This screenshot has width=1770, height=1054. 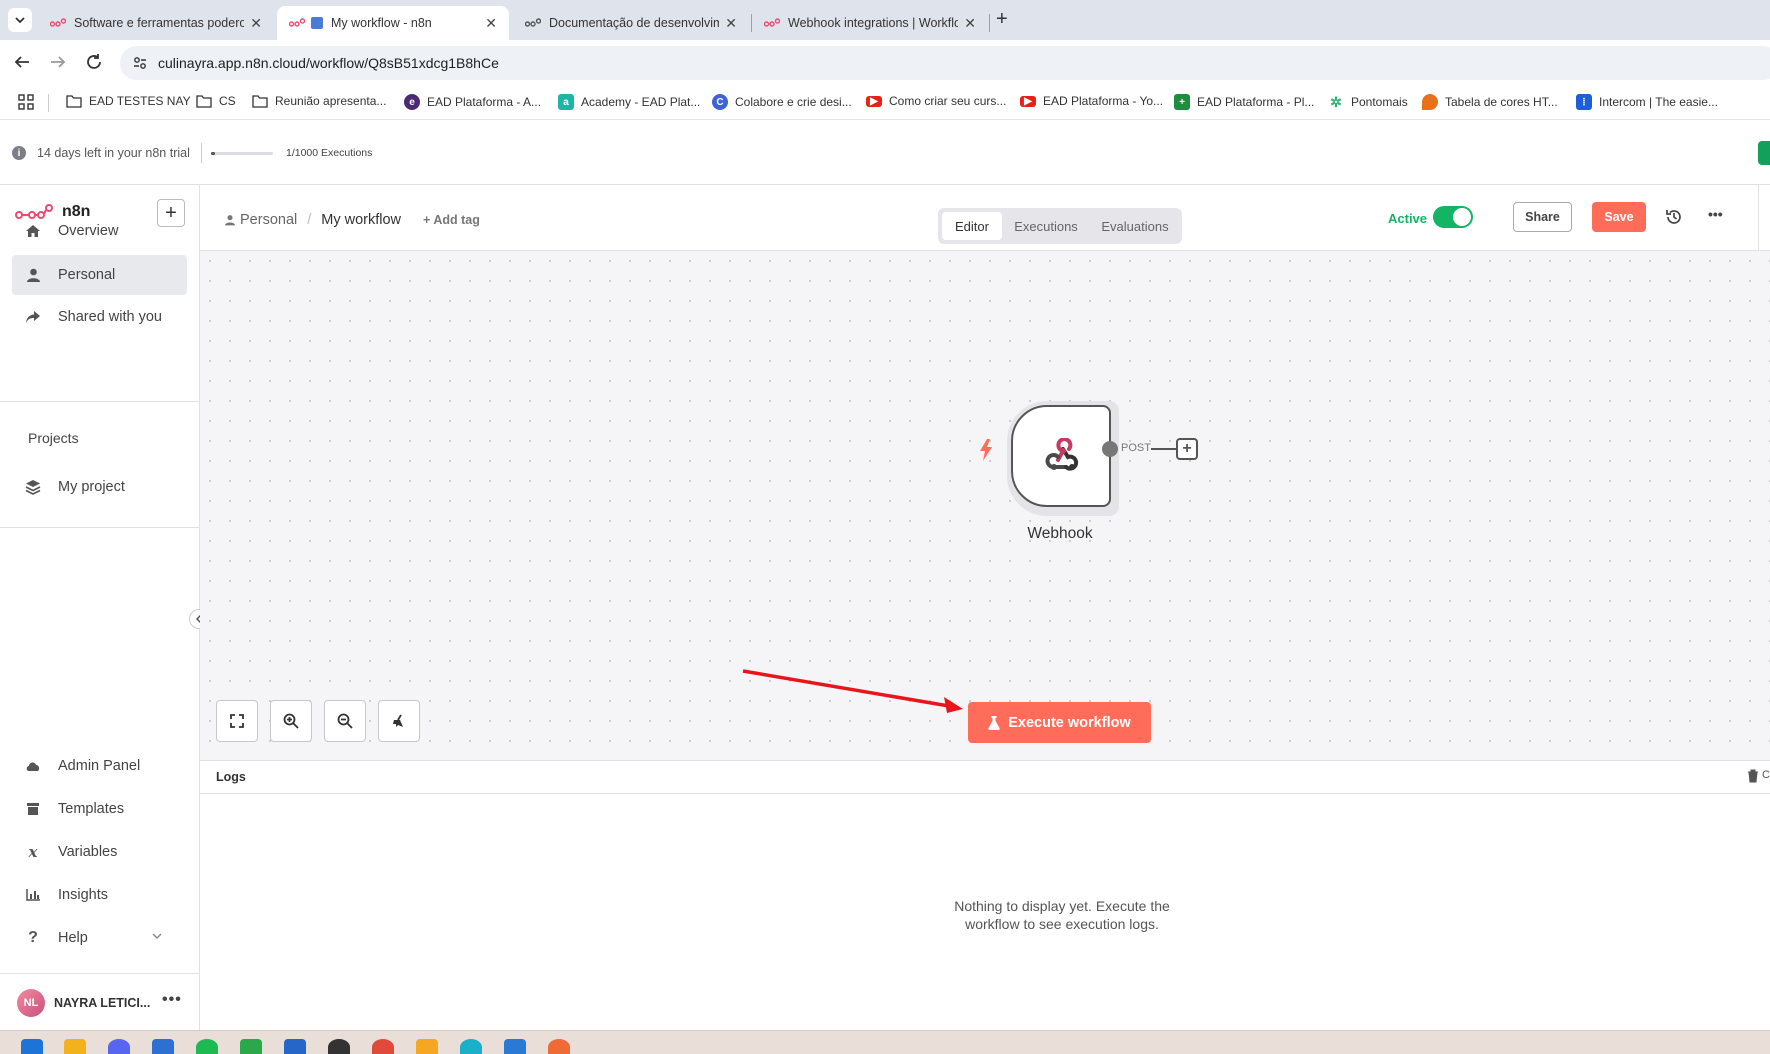 What do you see at coordinates (140, 63) in the screenshot?
I see `site-info-icon` at bounding box center [140, 63].